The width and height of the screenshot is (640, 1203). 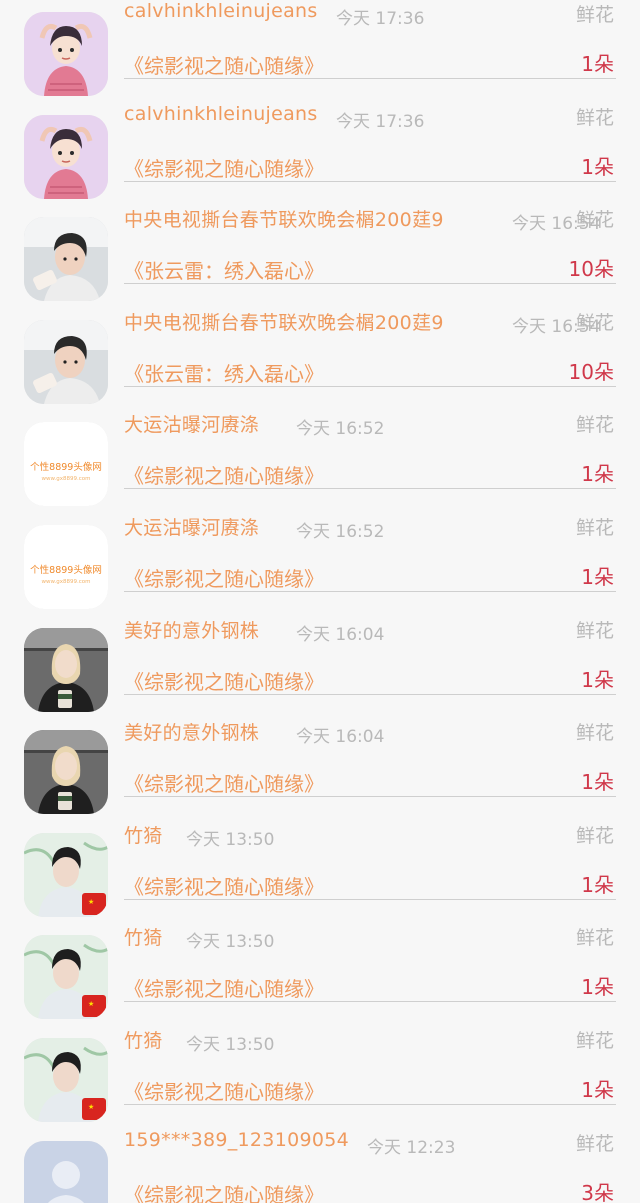 What do you see at coordinates (66, 1171) in the screenshot?
I see `default-user-avatar` at bounding box center [66, 1171].